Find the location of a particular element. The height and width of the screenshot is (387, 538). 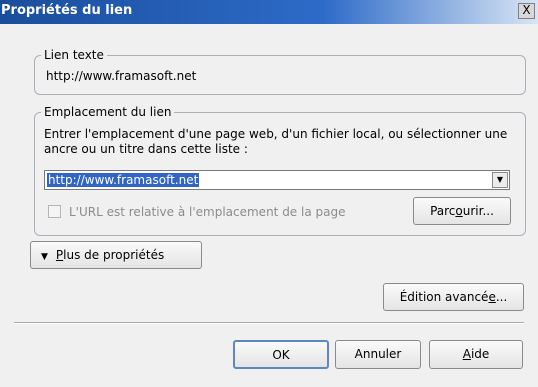

cancel-label: Annuler is located at coordinates (378, 354).